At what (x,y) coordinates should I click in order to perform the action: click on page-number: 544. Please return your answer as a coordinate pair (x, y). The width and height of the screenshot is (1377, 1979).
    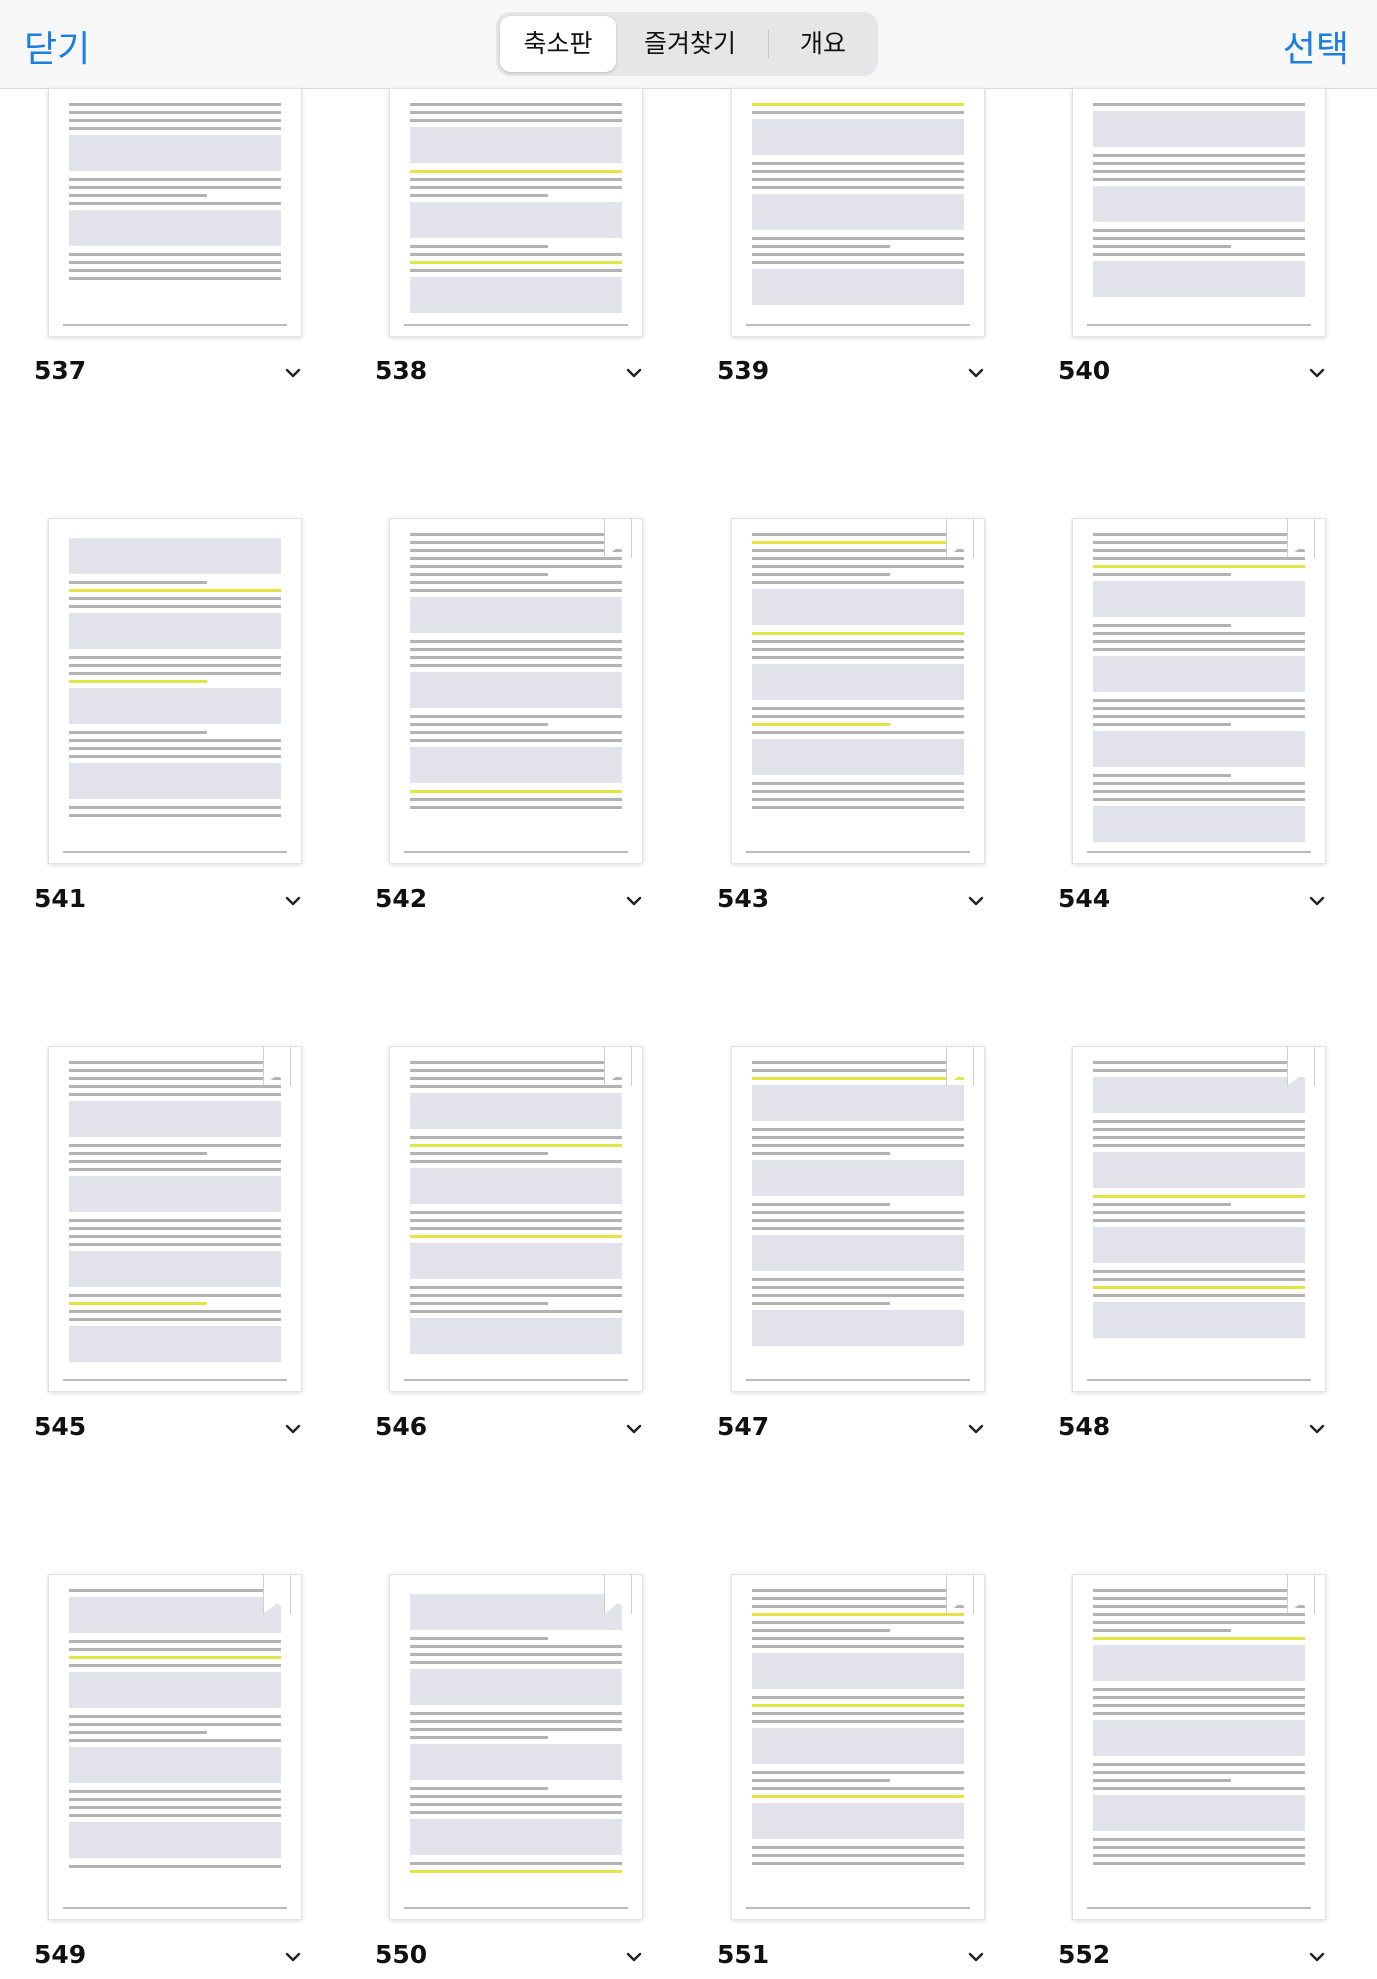
    Looking at the image, I should click on (1084, 898).